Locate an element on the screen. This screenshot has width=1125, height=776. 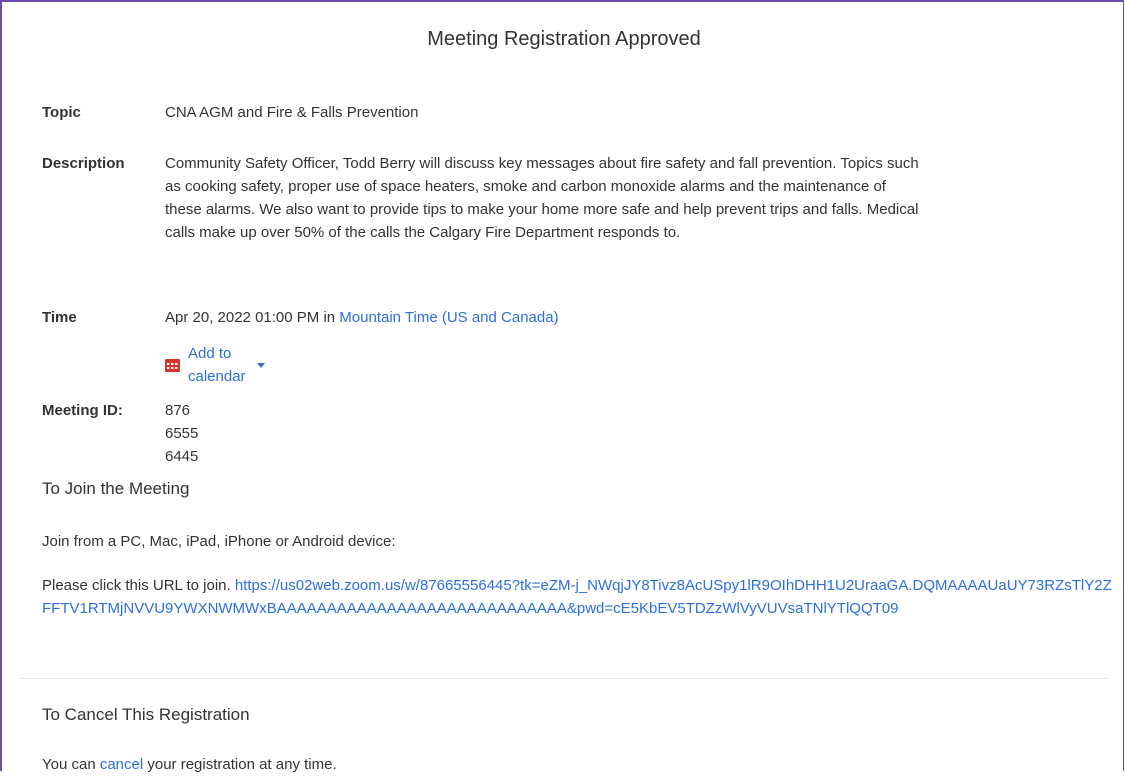
meeting-id-value: 876 6555 6445 is located at coordinates (182, 433).